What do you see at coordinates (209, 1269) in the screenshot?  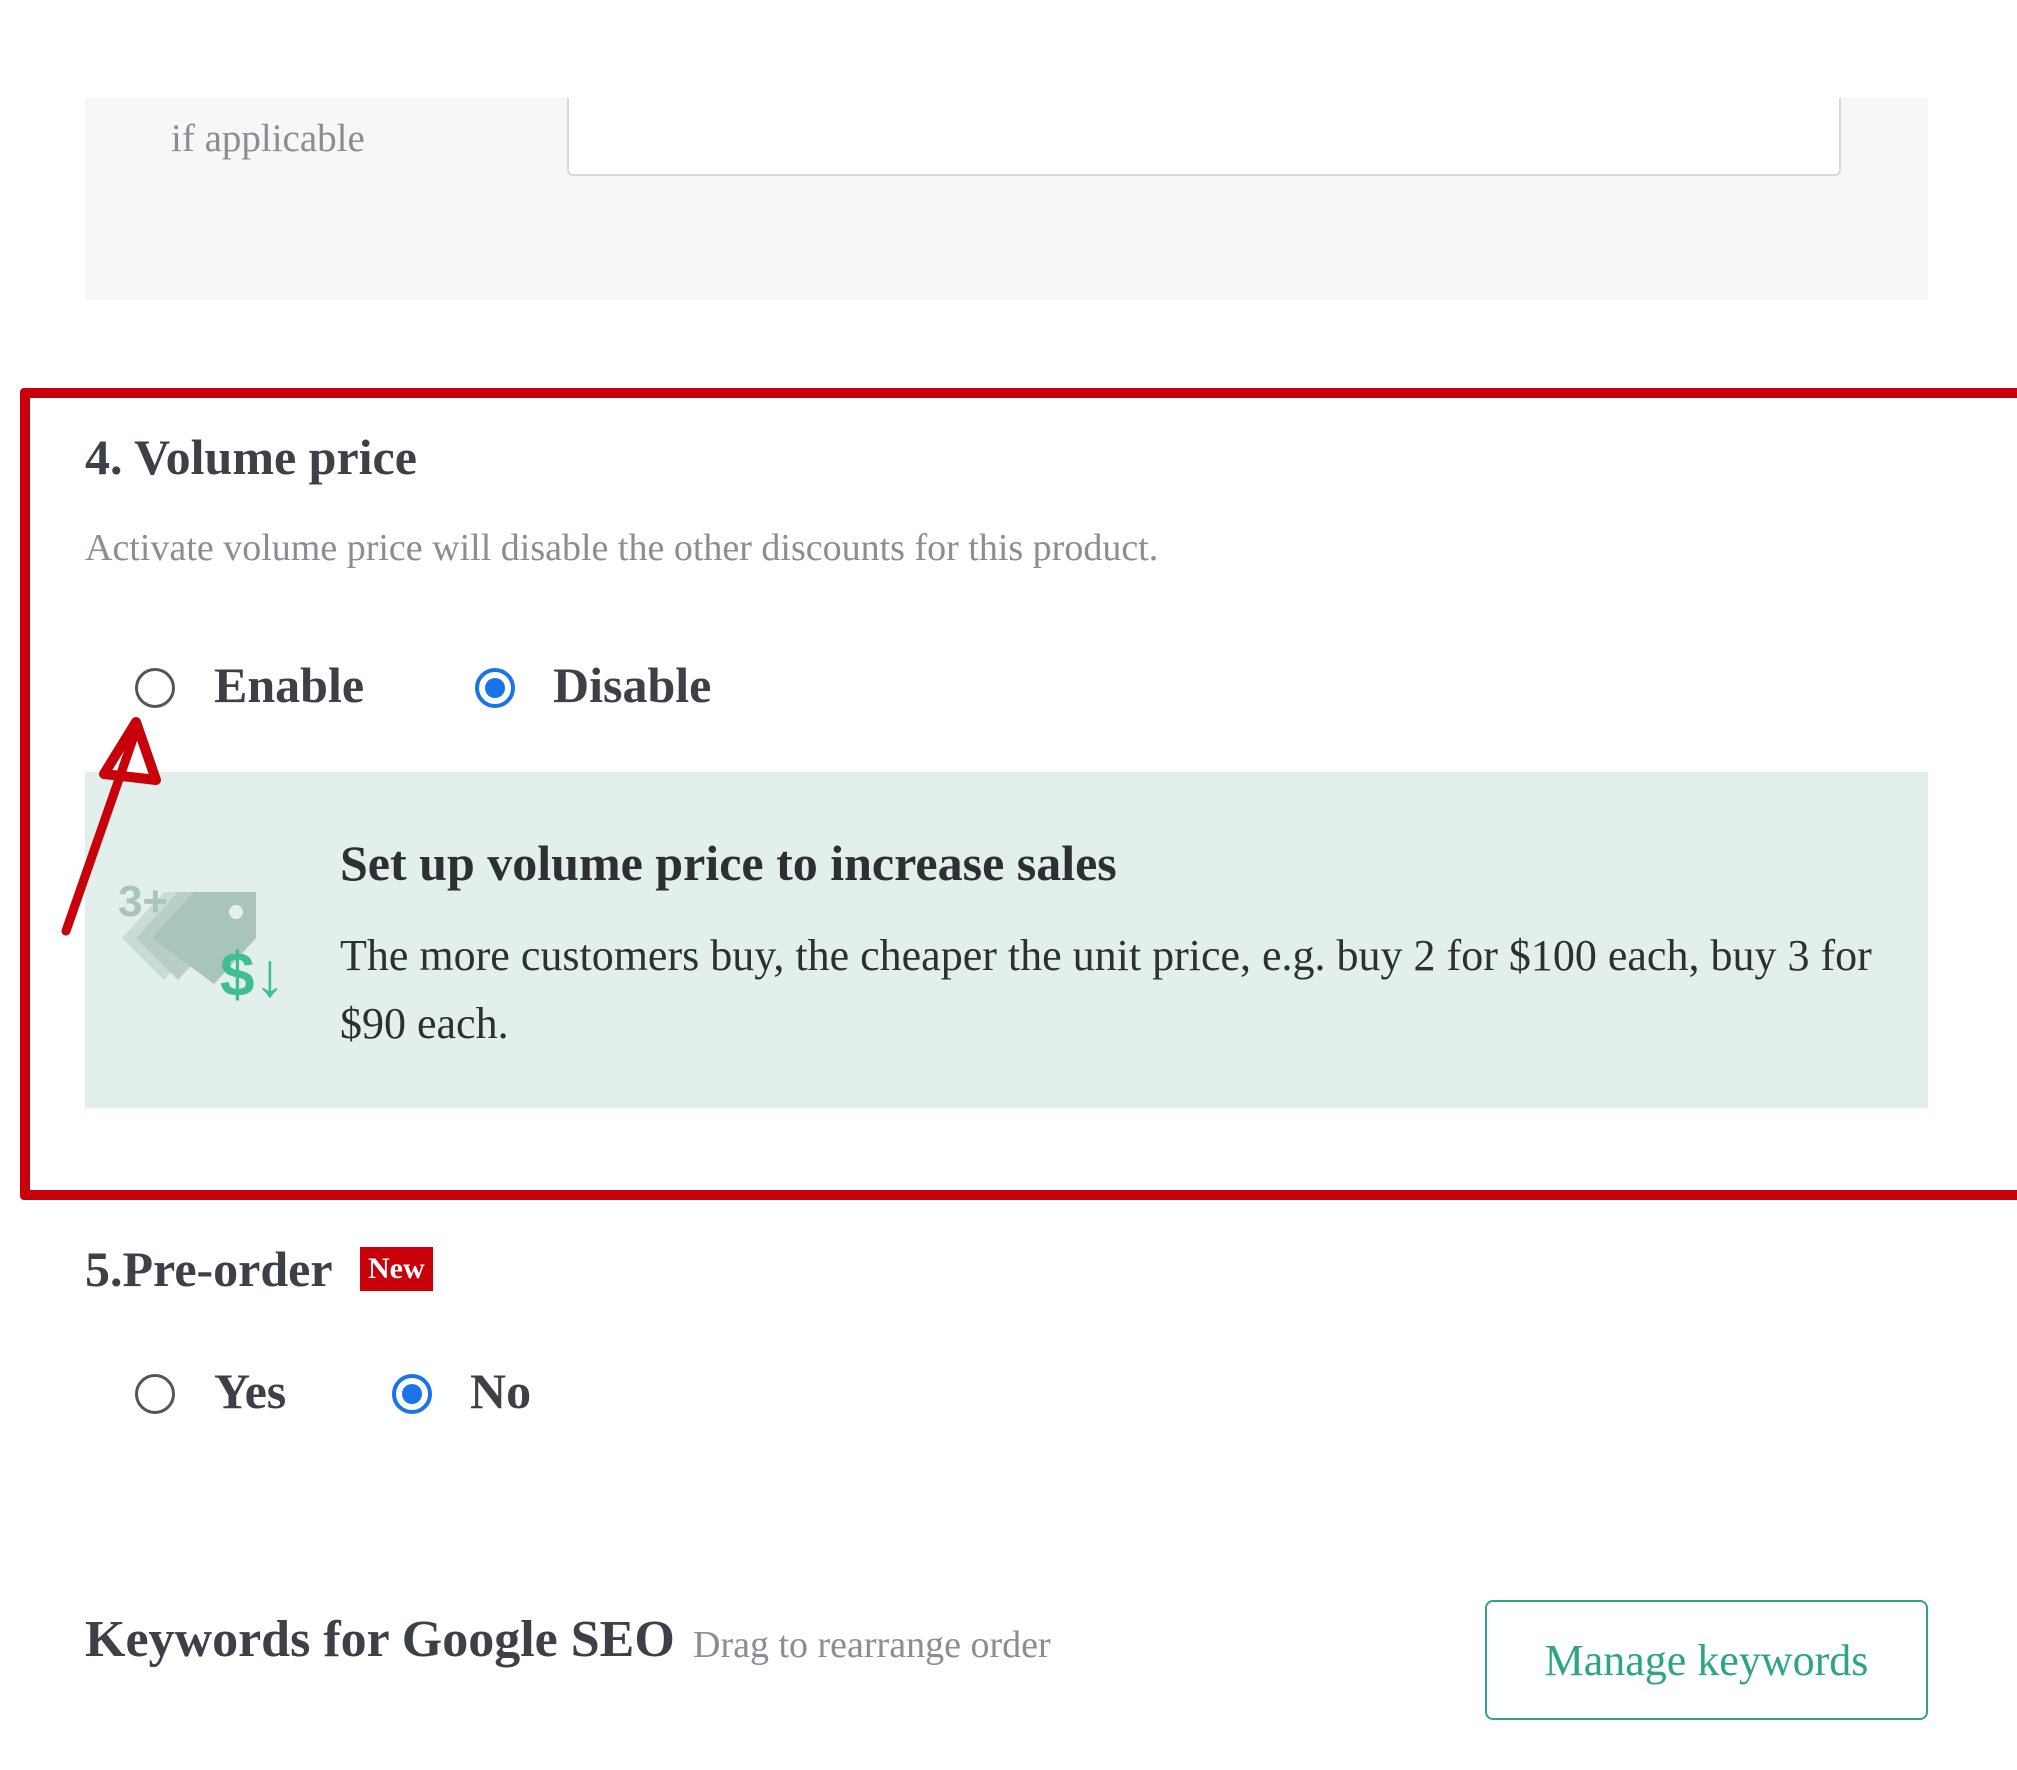 I see `pre-order-title: 5.Pre-order` at bounding box center [209, 1269].